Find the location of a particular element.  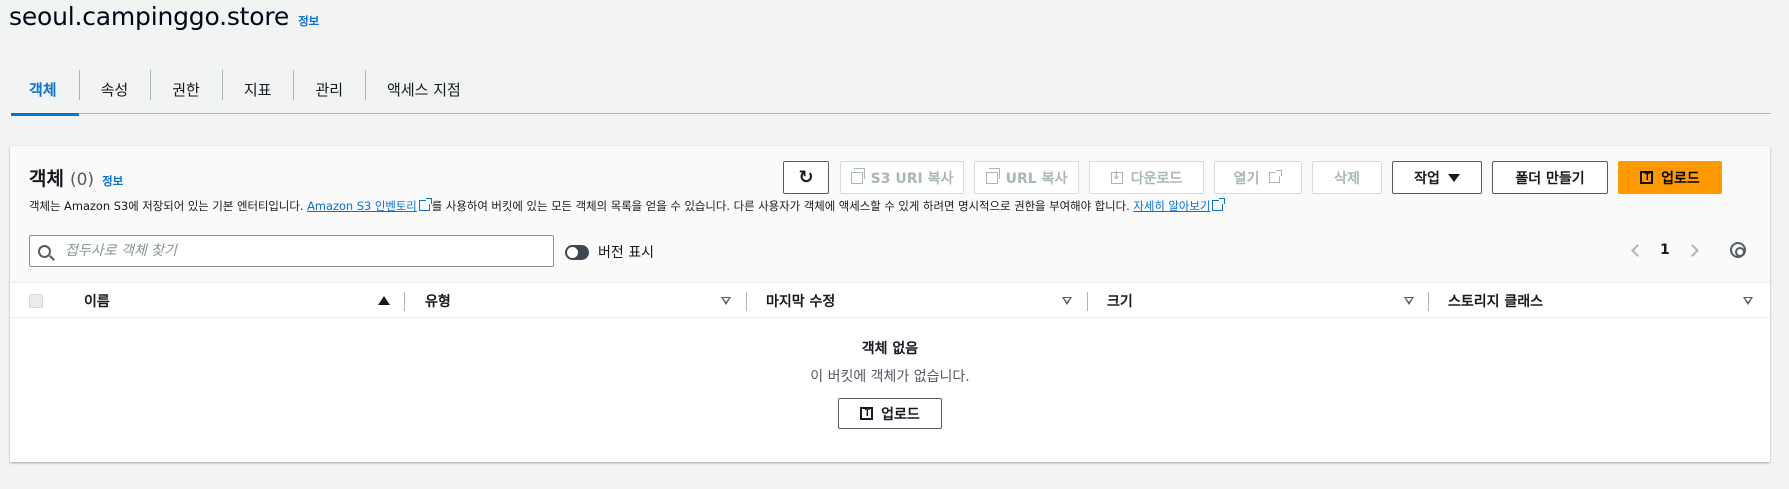

column-header-last-modified: 마지막 수정 is located at coordinates (800, 301).